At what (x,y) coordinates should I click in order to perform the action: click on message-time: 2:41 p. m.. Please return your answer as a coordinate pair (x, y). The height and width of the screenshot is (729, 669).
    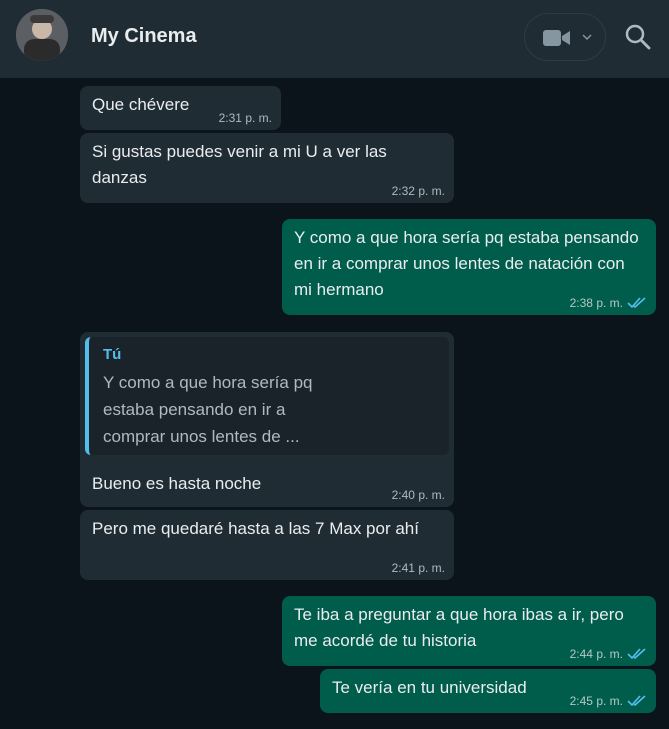
    Looking at the image, I should click on (418, 568).